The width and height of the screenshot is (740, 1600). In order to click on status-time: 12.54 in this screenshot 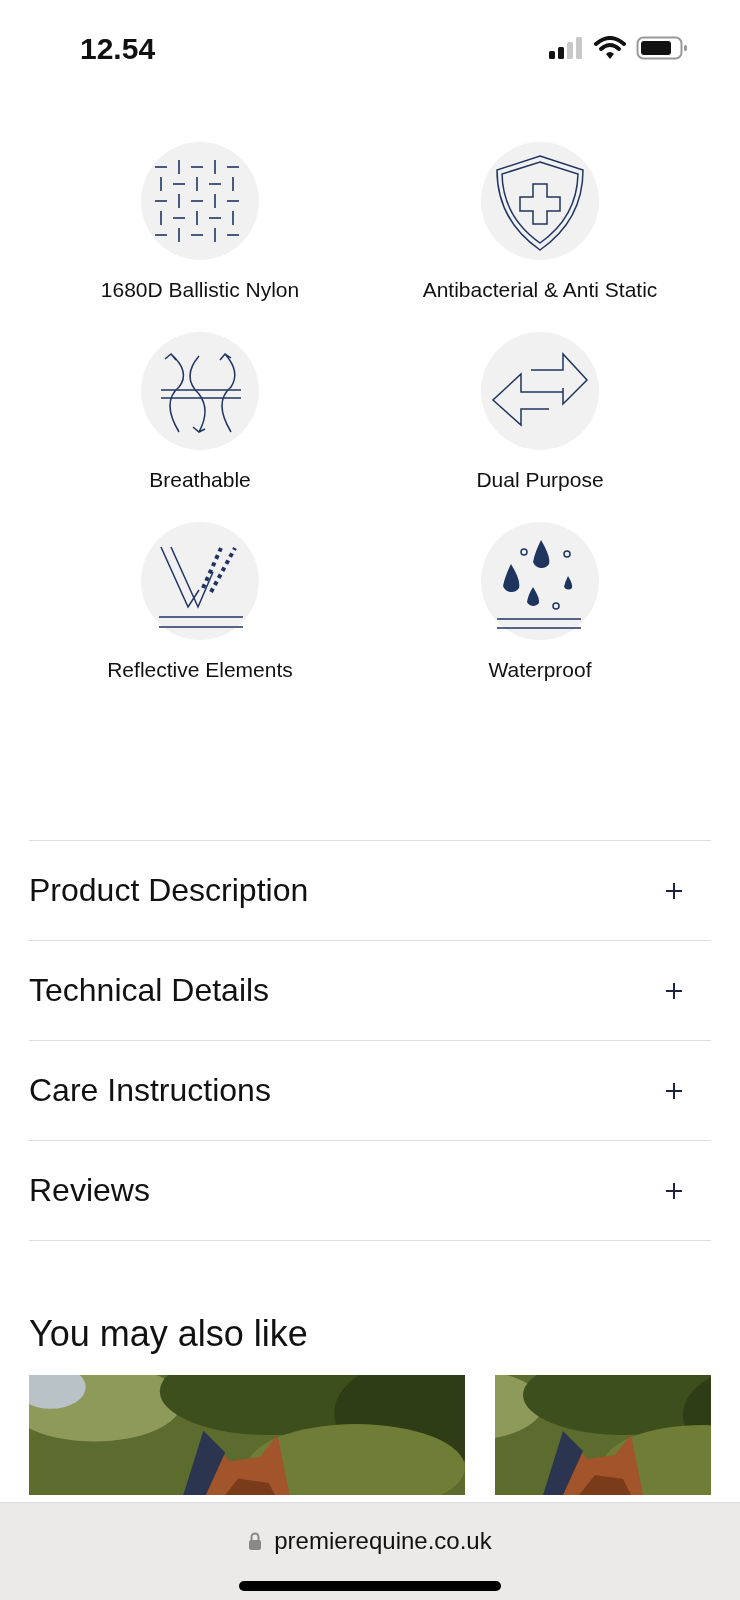, I will do `click(118, 49)`.